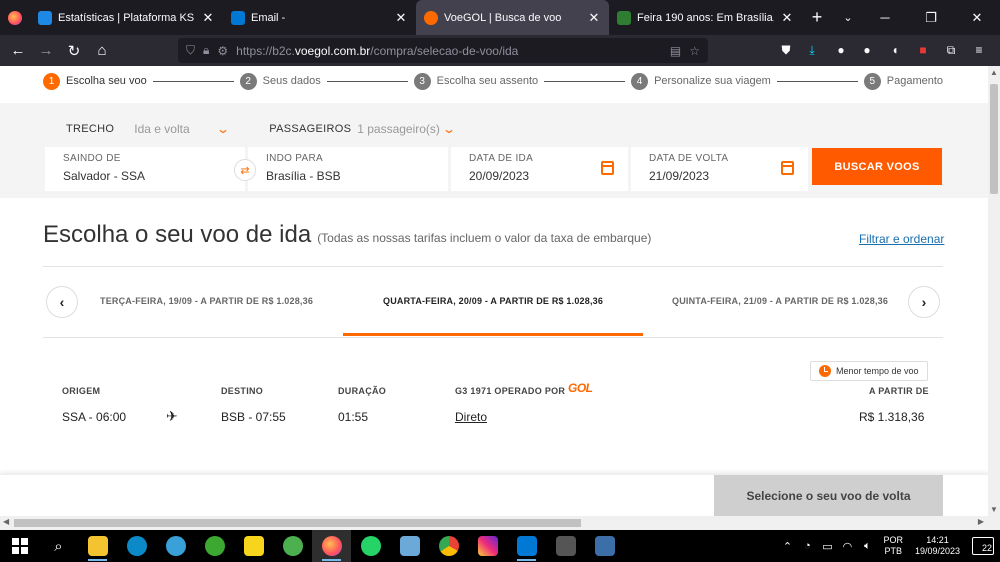  Describe the element at coordinates (565, 546) in the screenshot. I see `video-editor-icon` at that location.